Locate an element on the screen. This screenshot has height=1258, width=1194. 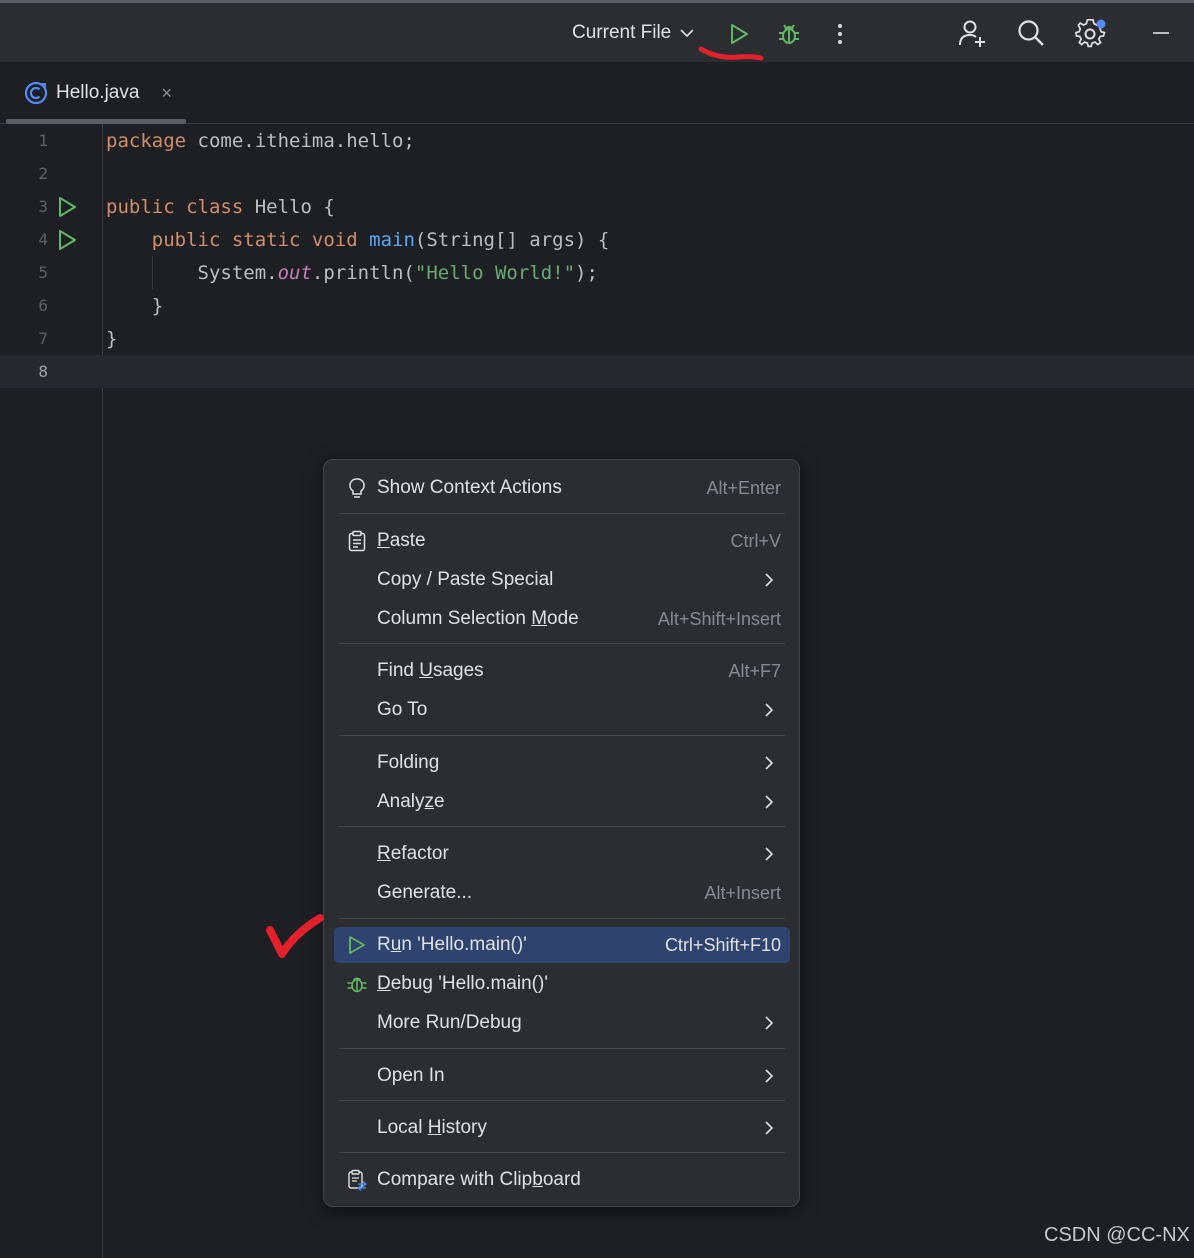
line-number: 3 is located at coordinates (43, 206).